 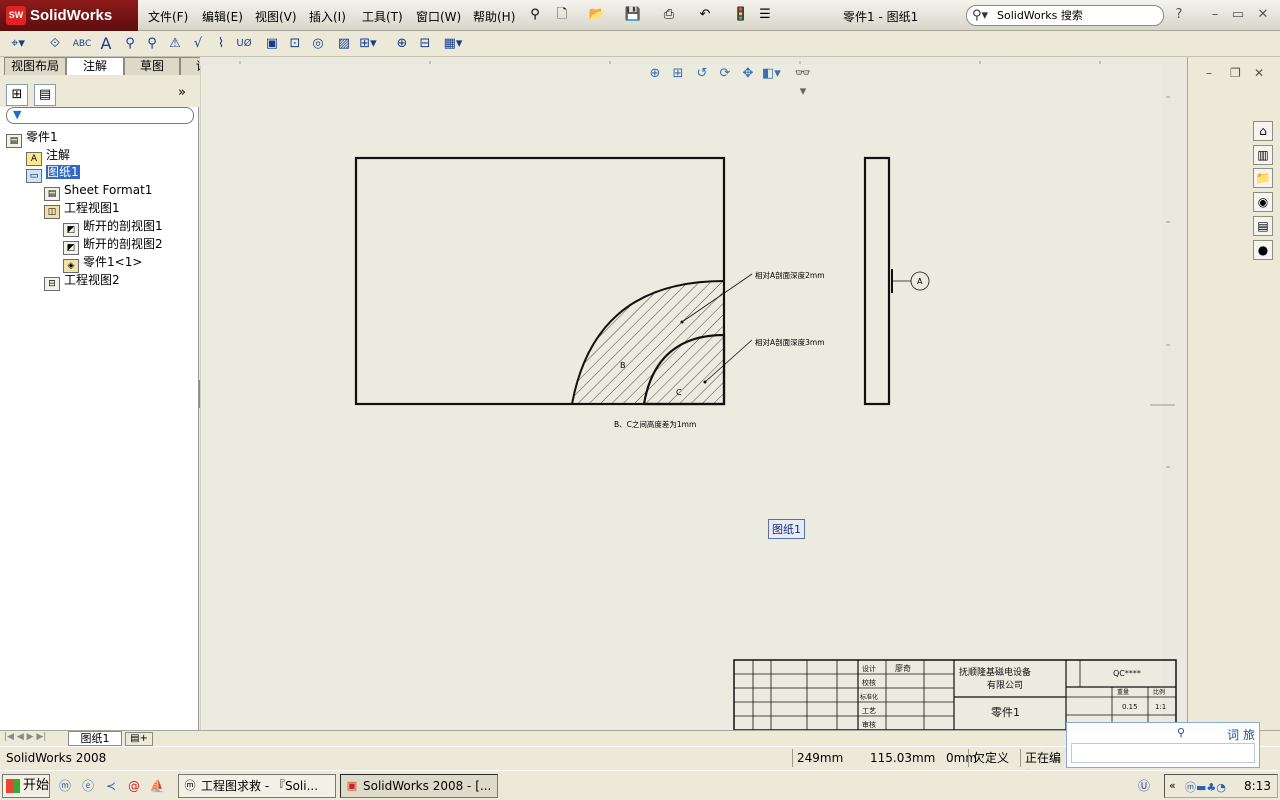 What do you see at coordinates (1209, 73) in the screenshot?
I see `pane-minimize-icon: –` at bounding box center [1209, 73].